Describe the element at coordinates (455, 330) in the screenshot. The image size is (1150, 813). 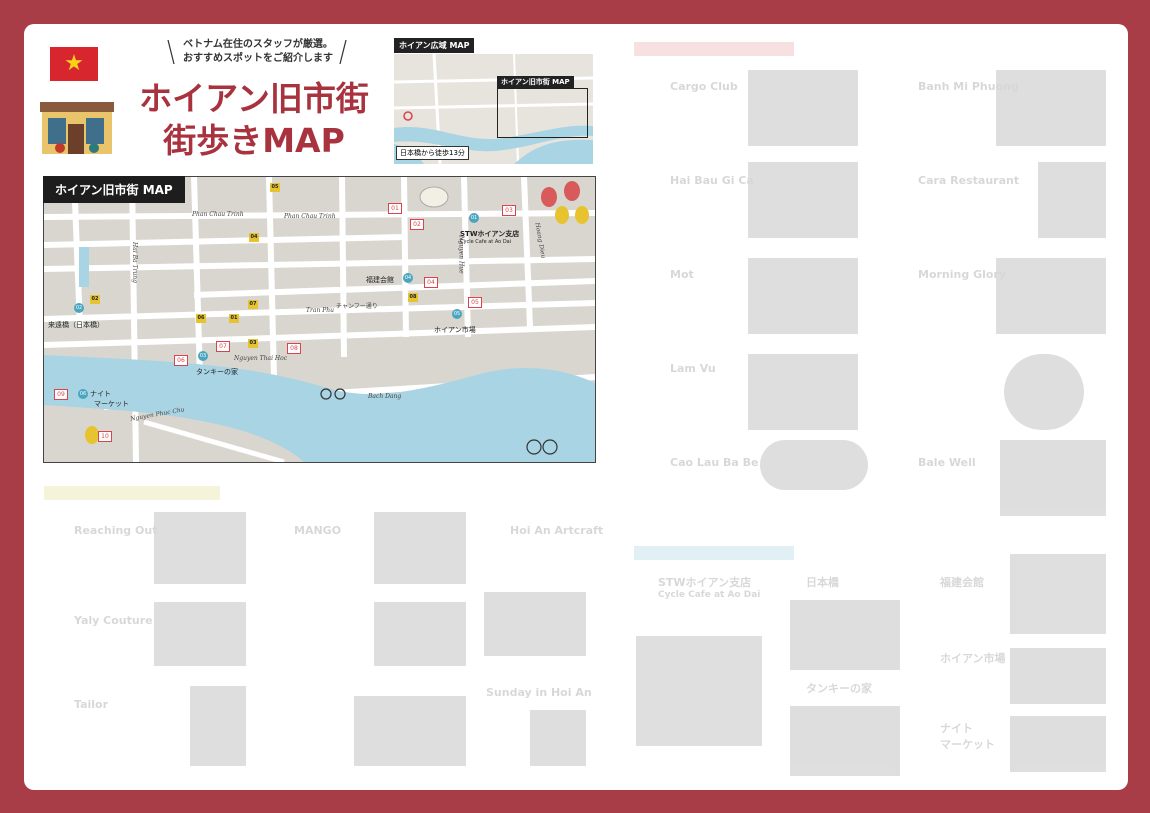
I see `place-label: ホイアン市場` at that location.